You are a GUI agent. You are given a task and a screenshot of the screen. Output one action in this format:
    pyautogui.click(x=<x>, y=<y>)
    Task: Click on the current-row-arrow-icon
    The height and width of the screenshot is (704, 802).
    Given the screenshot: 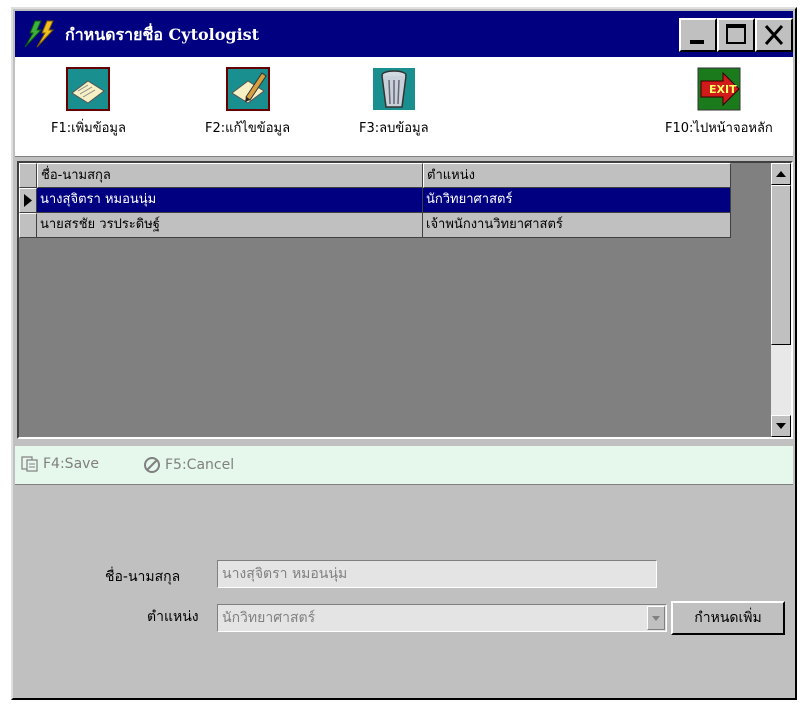 What is the action you would take?
    pyautogui.click(x=28, y=200)
    